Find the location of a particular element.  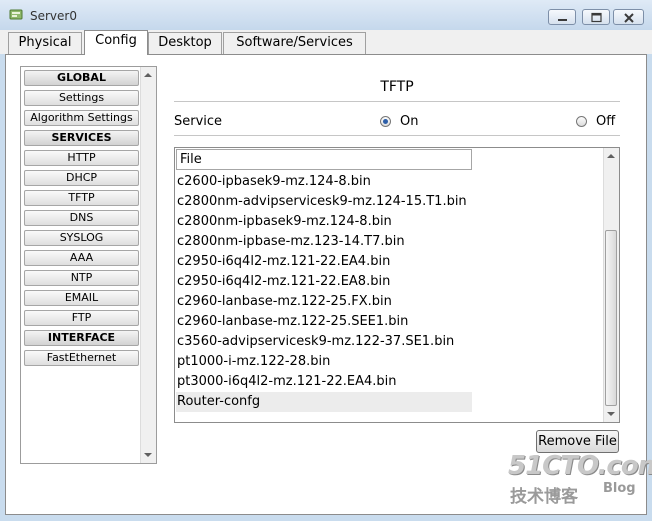

close-button is located at coordinates (628, 17).